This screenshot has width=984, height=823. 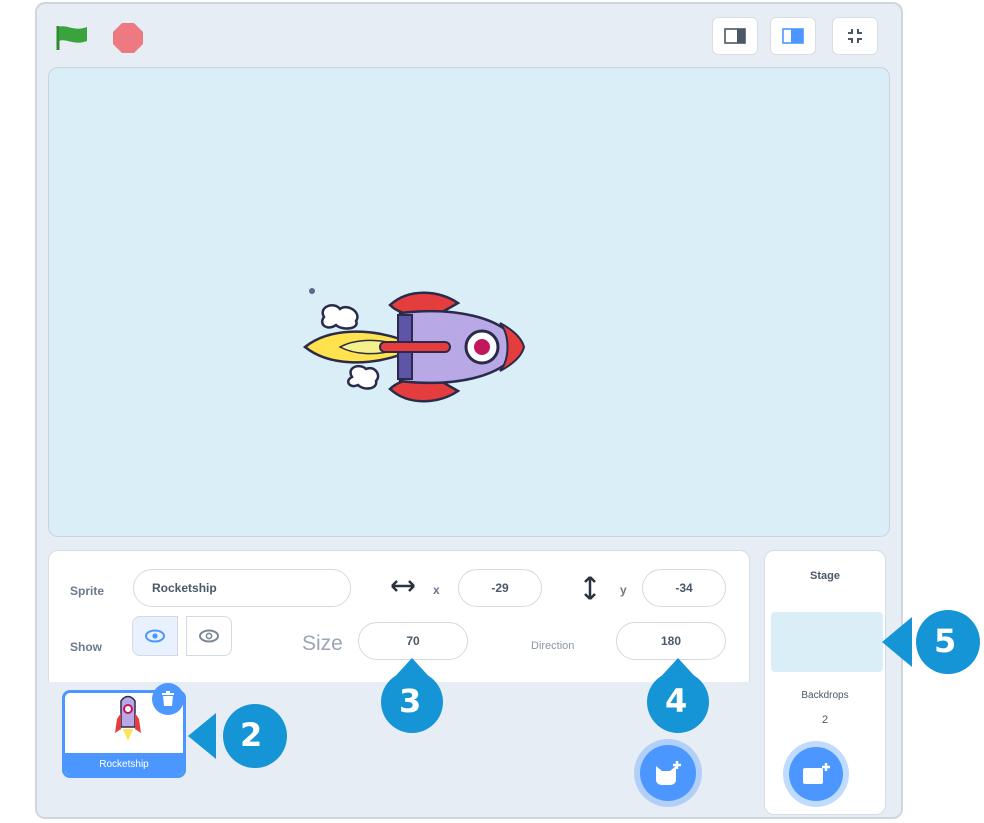 What do you see at coordinates (410, 701) in the screenshot?
I see `callout-3-number: 3` at bounding box center [410, 701].